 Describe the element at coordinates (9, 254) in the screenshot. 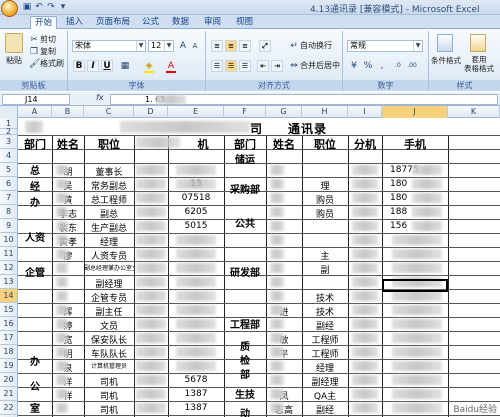

I see `row-header-11: 11` at that location.